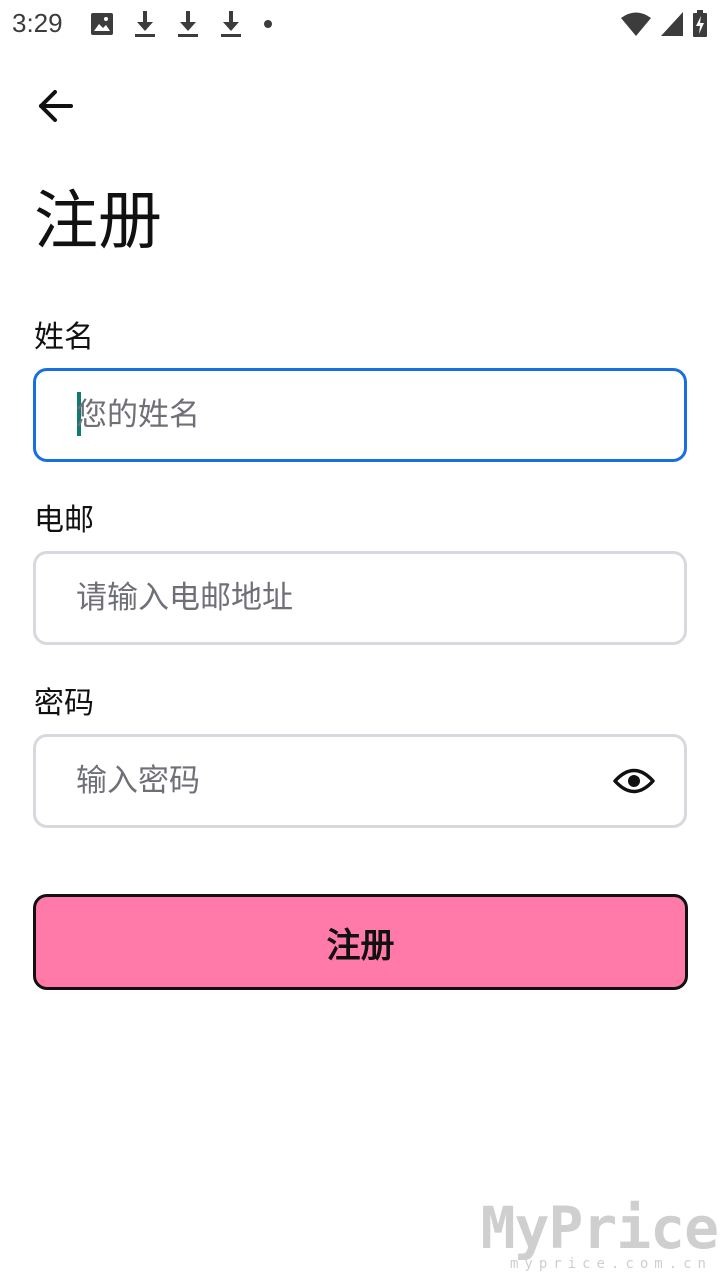 The image size is (720, 1280). I want to click on cellular-signal-icon, so click(672, 24).